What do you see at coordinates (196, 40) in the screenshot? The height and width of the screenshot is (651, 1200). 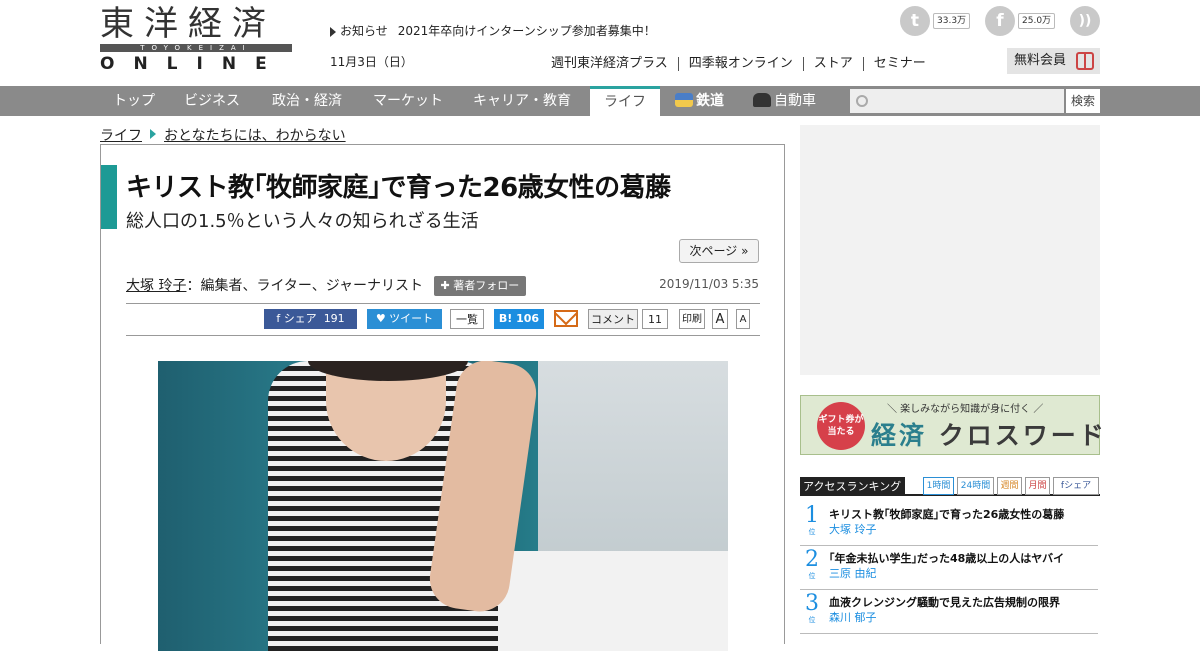 I see `site-logo: 東洋経済 TOYOKEIZAI ONLINE` at bounding box center [196, 40].